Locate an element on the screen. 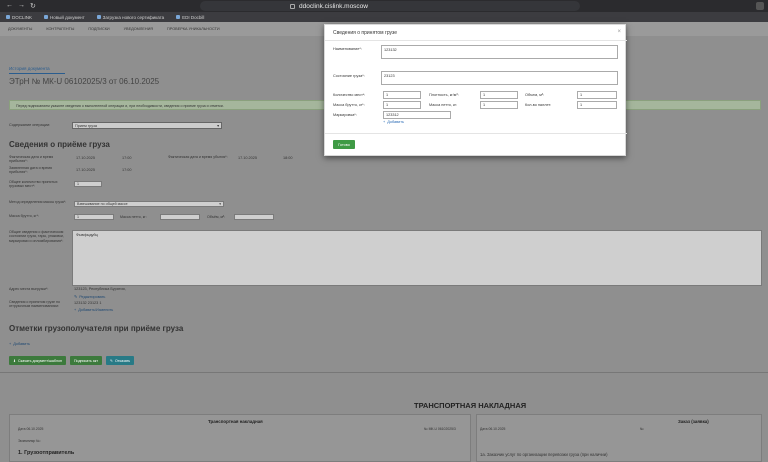 The height and width of the screenshot is (462, 768). modal-pallets-input: 1 is located at coordinates (597, 105).